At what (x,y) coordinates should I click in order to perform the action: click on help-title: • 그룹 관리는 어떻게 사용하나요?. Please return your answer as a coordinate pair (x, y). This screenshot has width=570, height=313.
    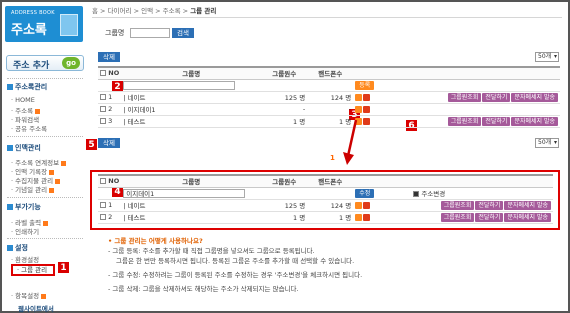
    Looking at the image, I should click on (155, 241).